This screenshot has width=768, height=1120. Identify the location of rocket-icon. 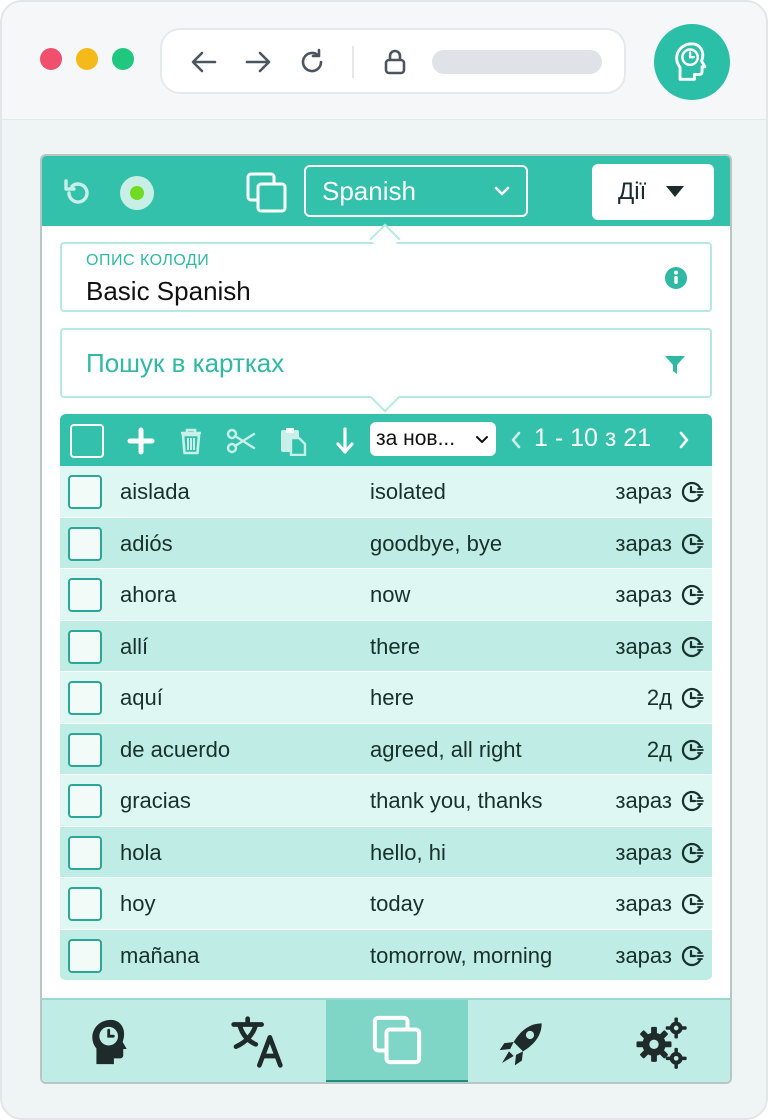
(520, 1044).